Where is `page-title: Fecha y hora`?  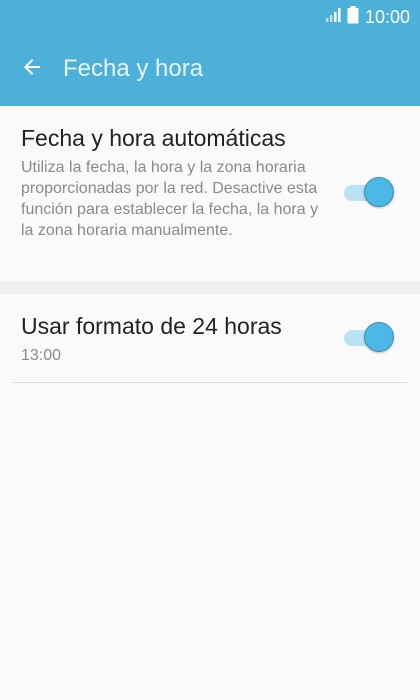 page-title: Fecha y hora is located at coordinates (133, 68).